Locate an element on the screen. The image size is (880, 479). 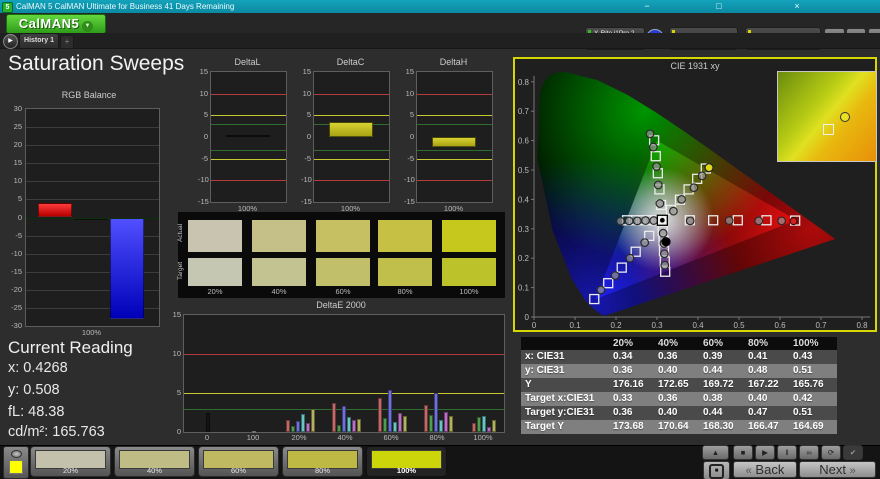
table-cell: 167.22 is located at coordinates (763, 384).